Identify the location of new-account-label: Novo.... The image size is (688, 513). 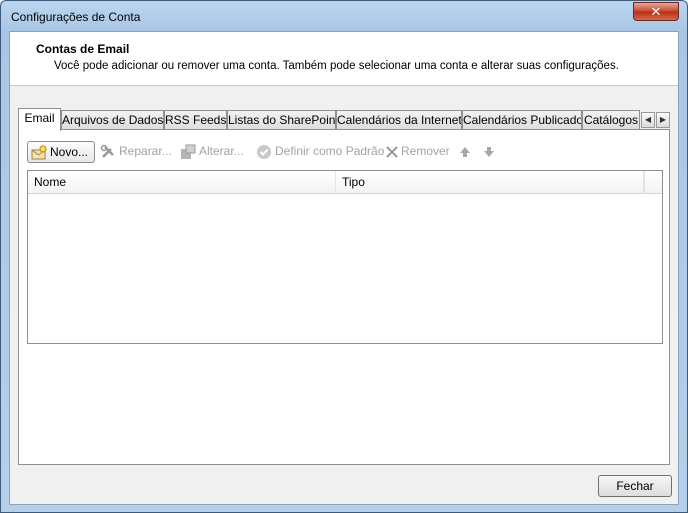
(69, 152).